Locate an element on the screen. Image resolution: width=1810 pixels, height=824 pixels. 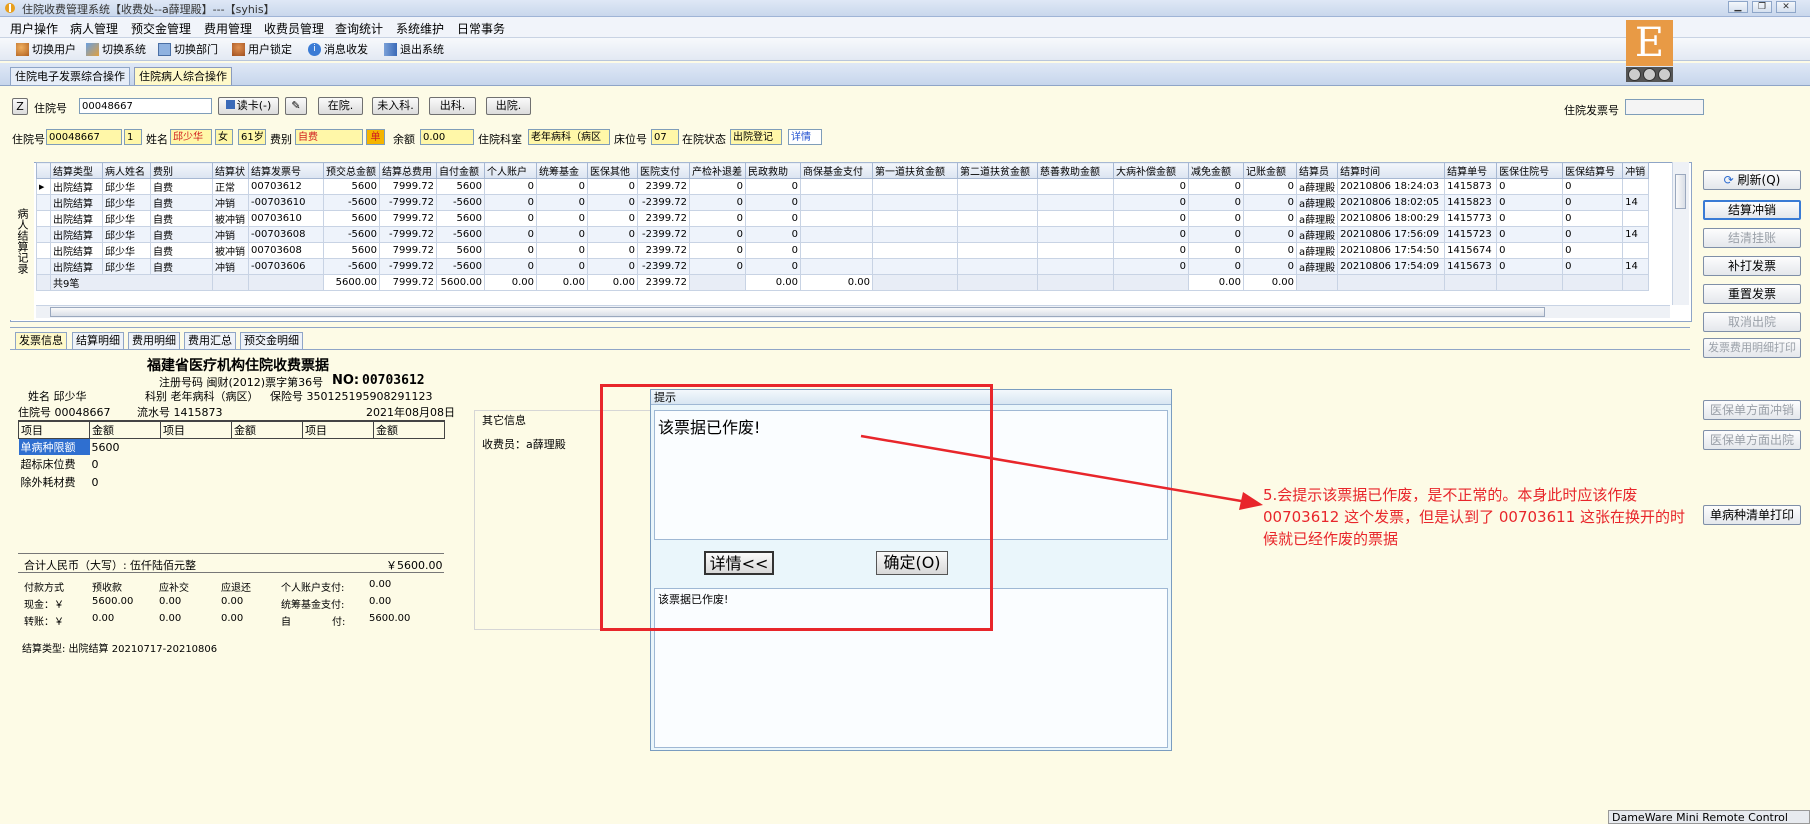
switch-dept-button: 切换部门 is located at coordinates (188, 49).